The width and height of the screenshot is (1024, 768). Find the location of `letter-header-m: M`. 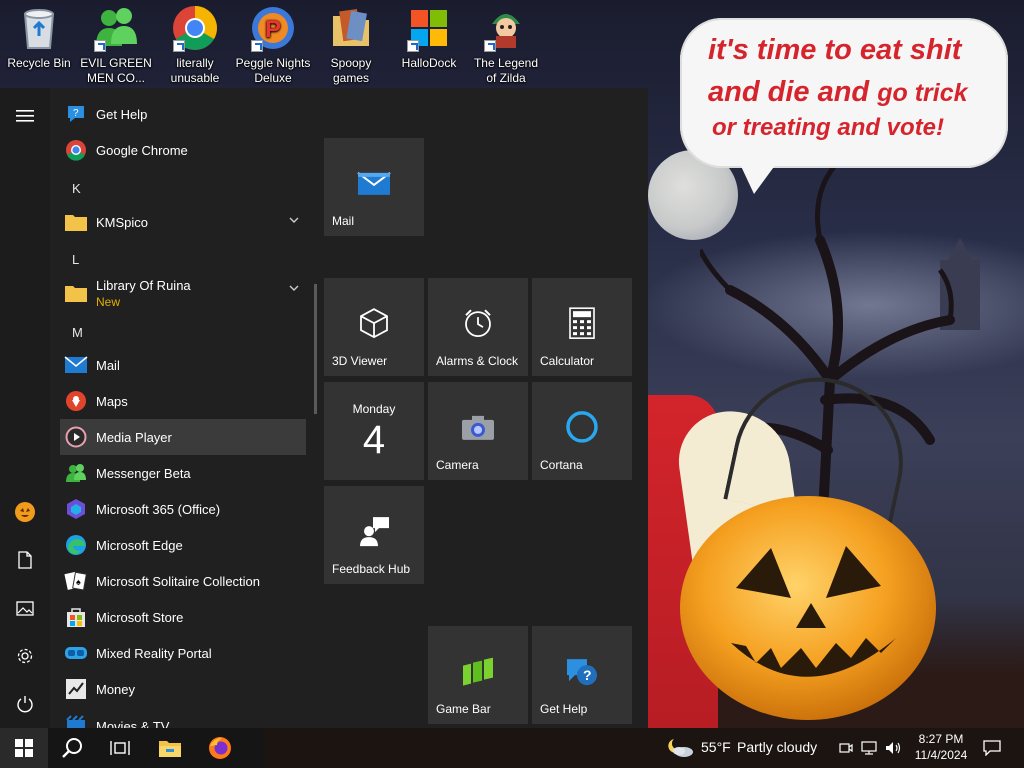

letter-header-m: M is located at coordinates (77, 332).